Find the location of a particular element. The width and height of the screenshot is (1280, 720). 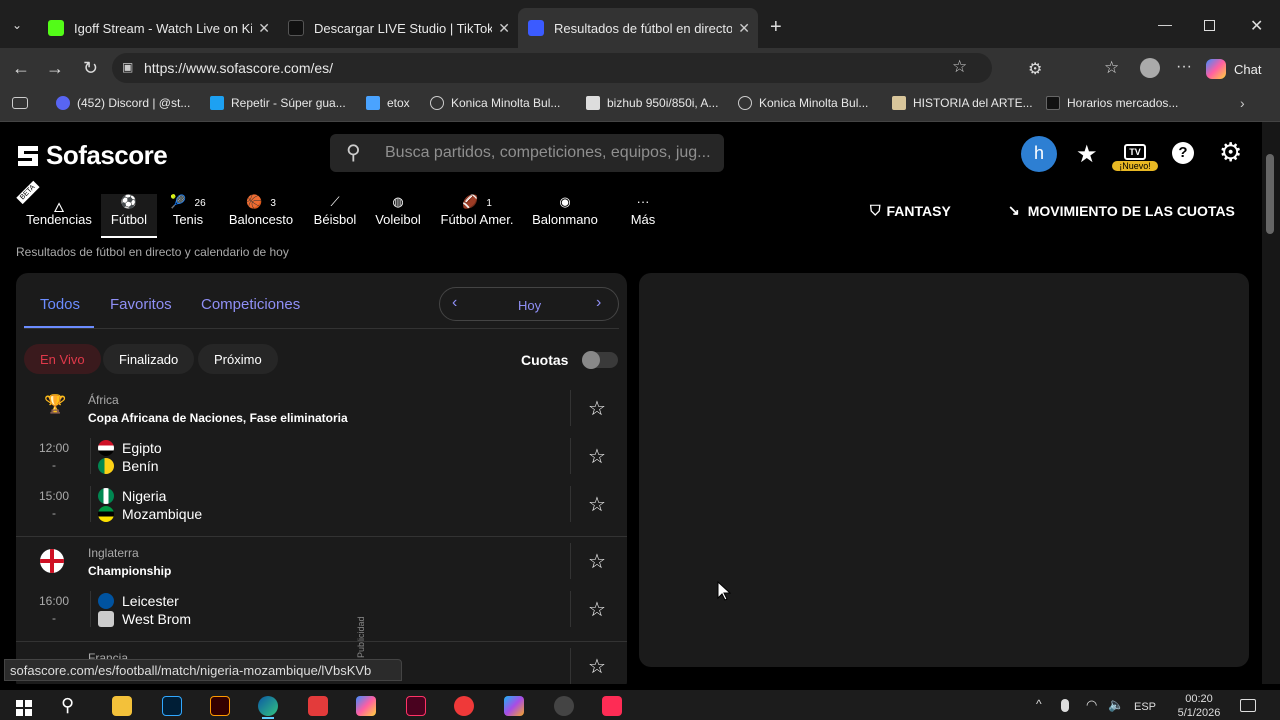

tab-competiciones: Competiciones is located at coordinates (250, 304).